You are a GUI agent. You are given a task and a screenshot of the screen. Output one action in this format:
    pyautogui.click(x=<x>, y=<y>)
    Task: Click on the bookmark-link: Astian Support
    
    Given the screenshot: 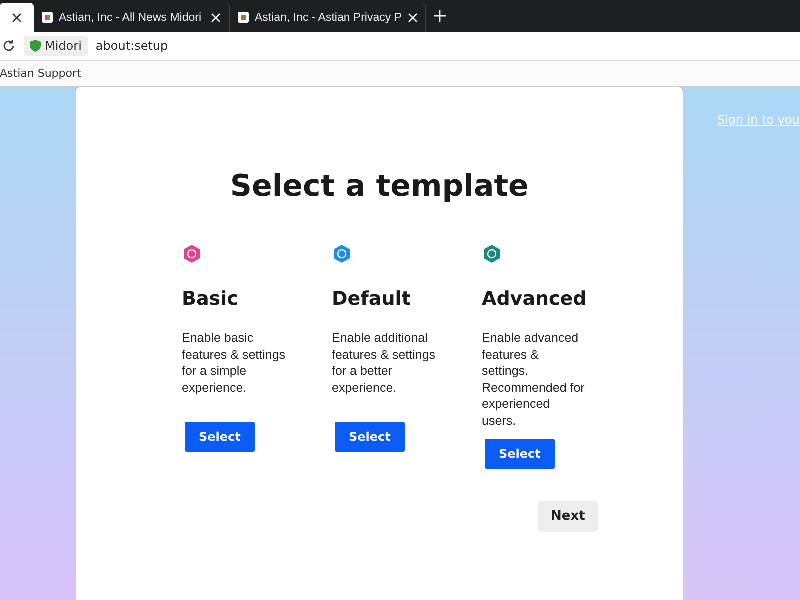 What is the action you would take?
    pyautogui.click(x=41, y=73)
    